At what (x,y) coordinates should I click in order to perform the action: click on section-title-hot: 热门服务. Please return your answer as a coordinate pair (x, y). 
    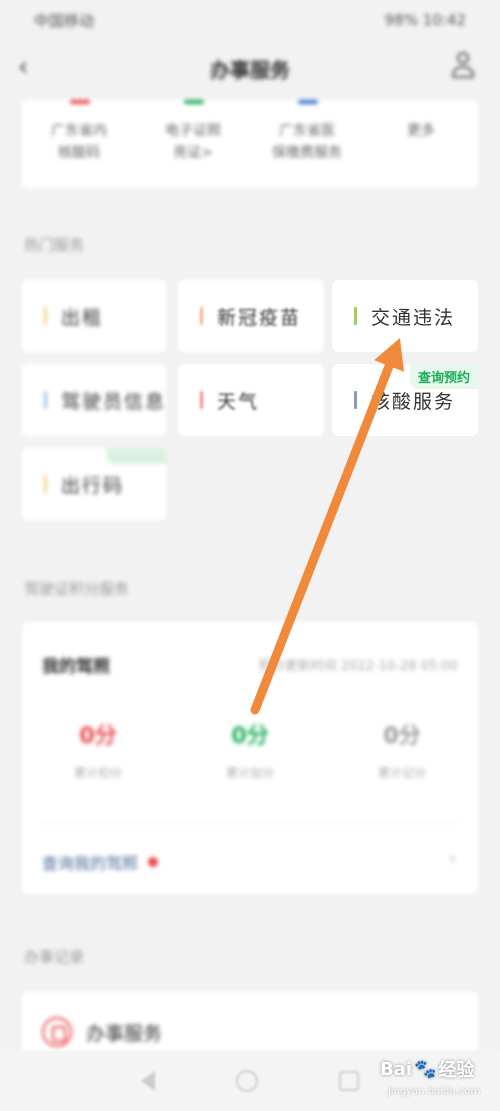
    Looking at the image, I should click on (54, 245).